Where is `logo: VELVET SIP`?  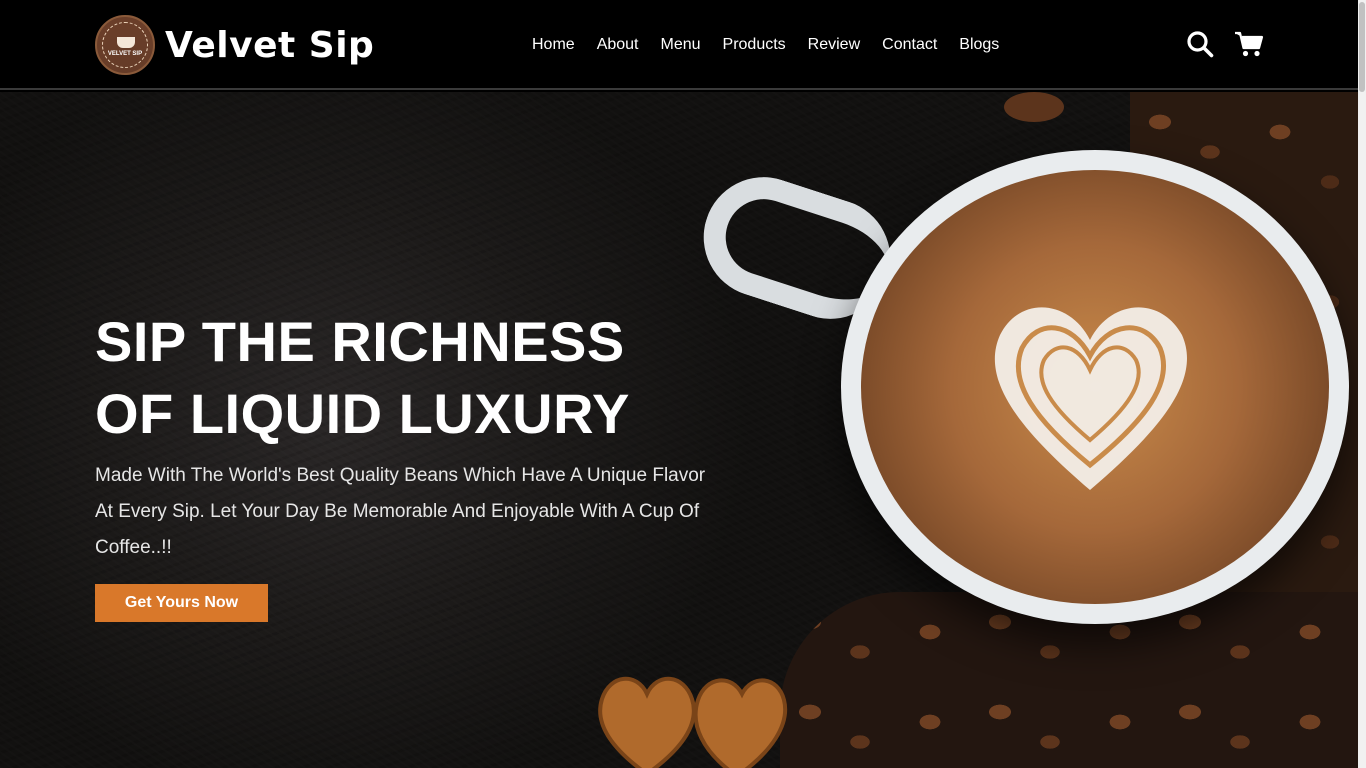 logo: VELVET SIP is located at coordinates (125, 45).